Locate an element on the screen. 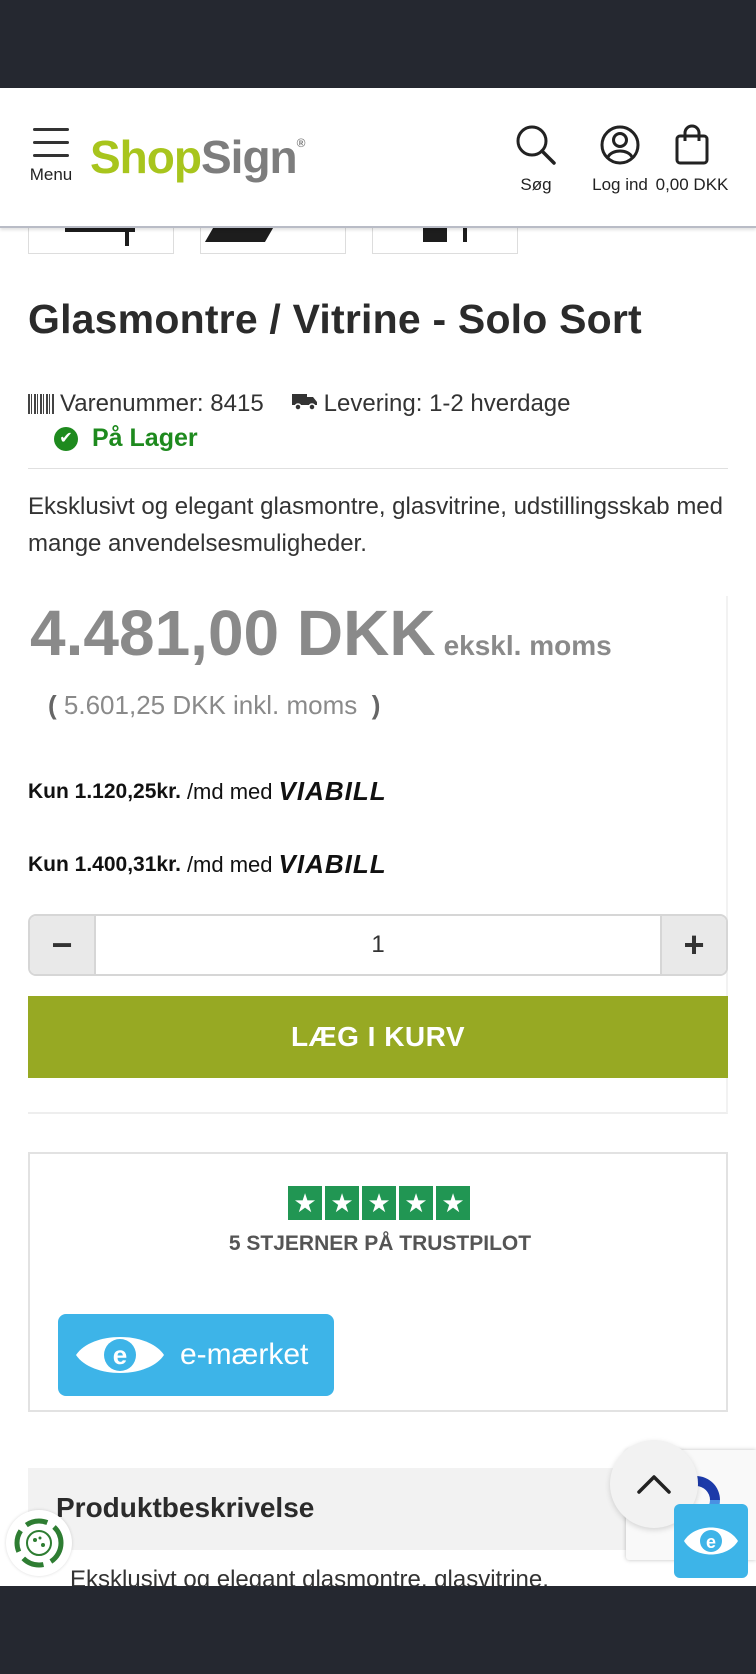 The image size is (756, 1674). cart-button: 0,00 DKK is located at coordinates (692, 159).